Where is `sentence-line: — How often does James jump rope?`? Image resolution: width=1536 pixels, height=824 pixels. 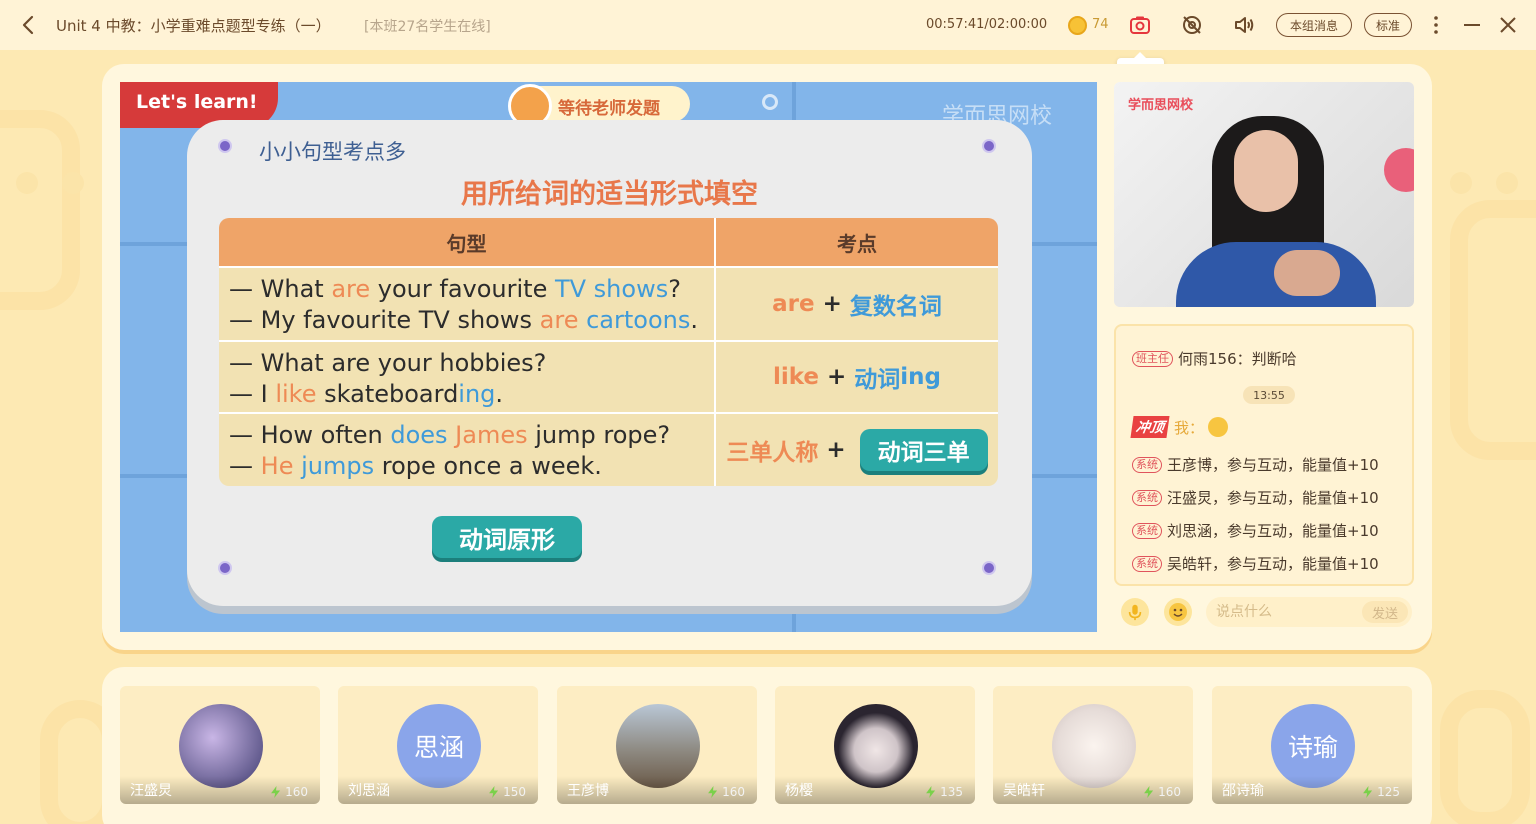 sentence-line: — How often does James jump rope? is located at coordinates (450, 435).